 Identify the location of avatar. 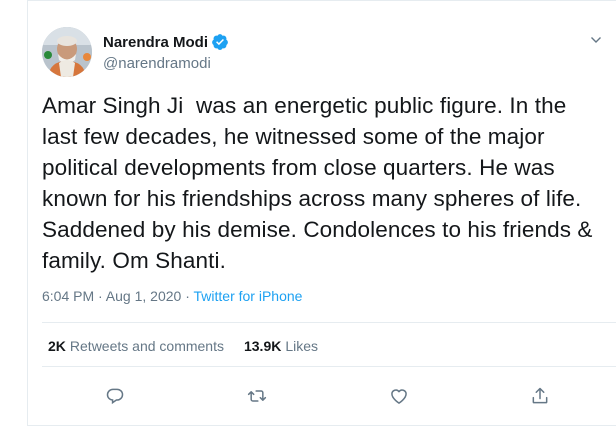
(67, 52).